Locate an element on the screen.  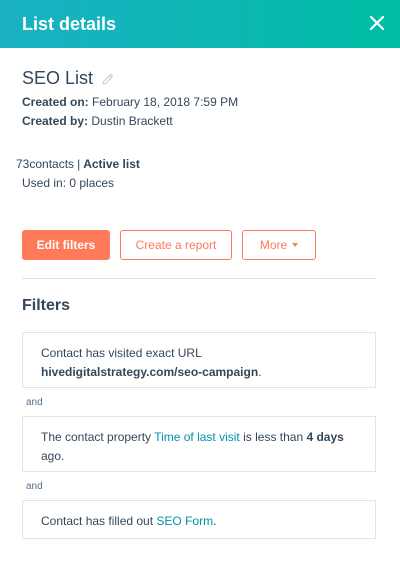
filter-suffix: ago. is located at coordinates (53, 456).